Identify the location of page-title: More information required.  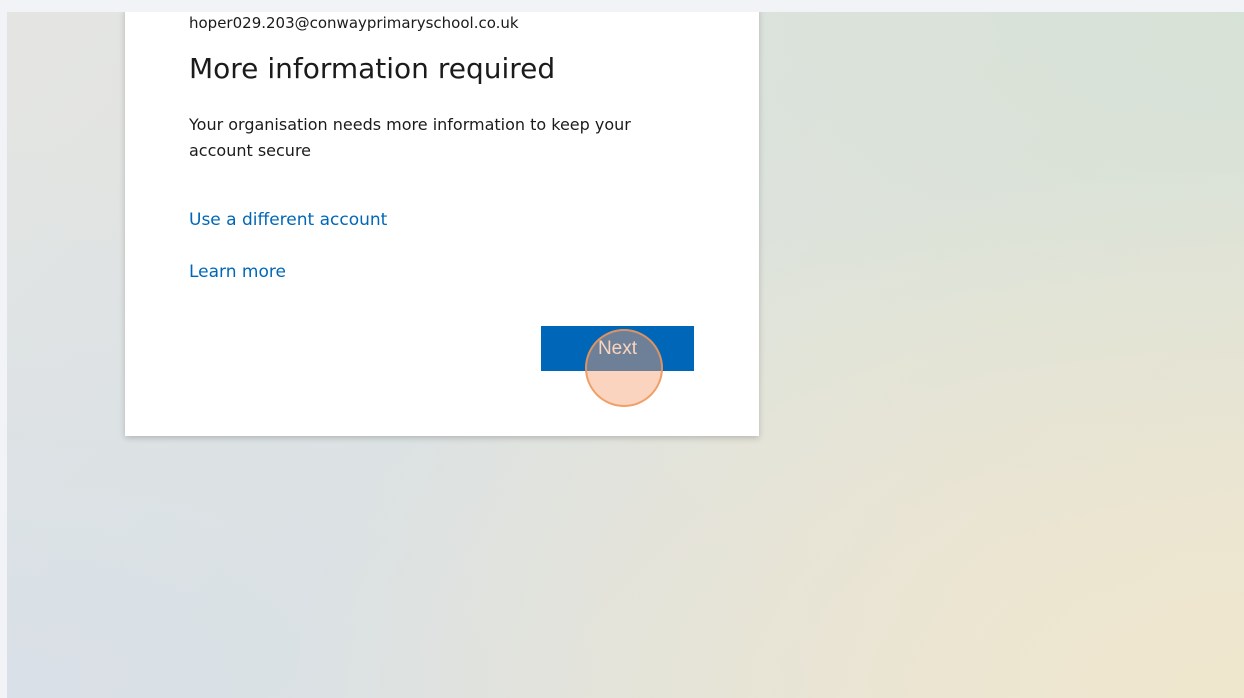
(372, 68).